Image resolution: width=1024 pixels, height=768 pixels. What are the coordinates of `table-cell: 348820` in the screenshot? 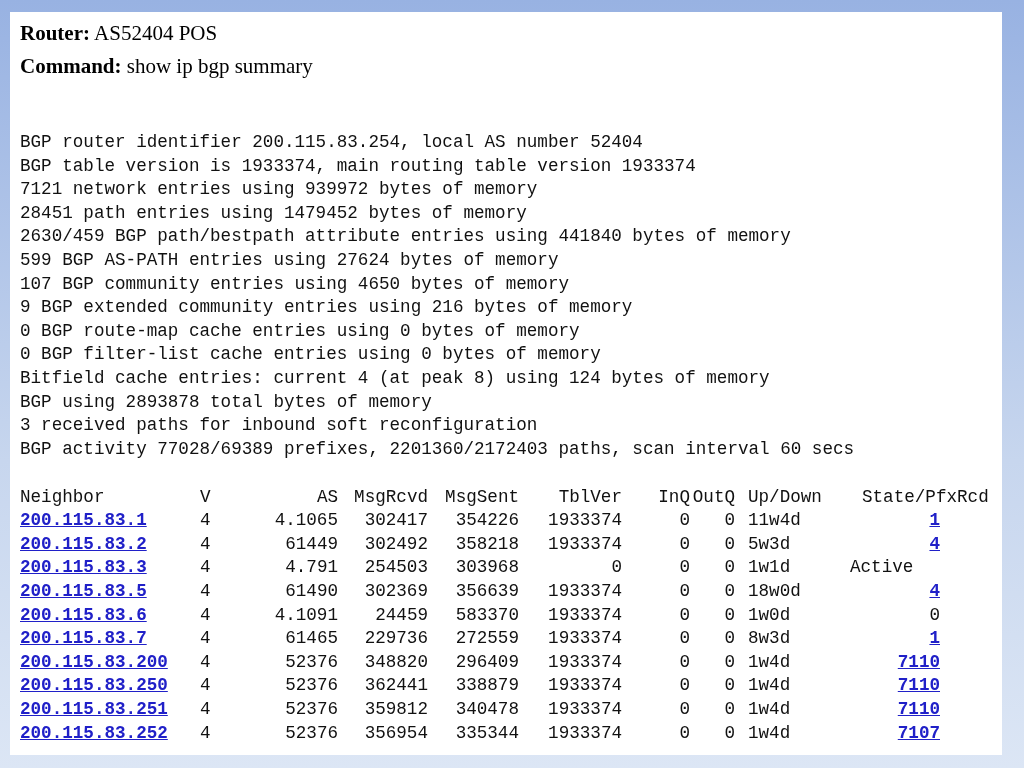 It's located at (396, 661).